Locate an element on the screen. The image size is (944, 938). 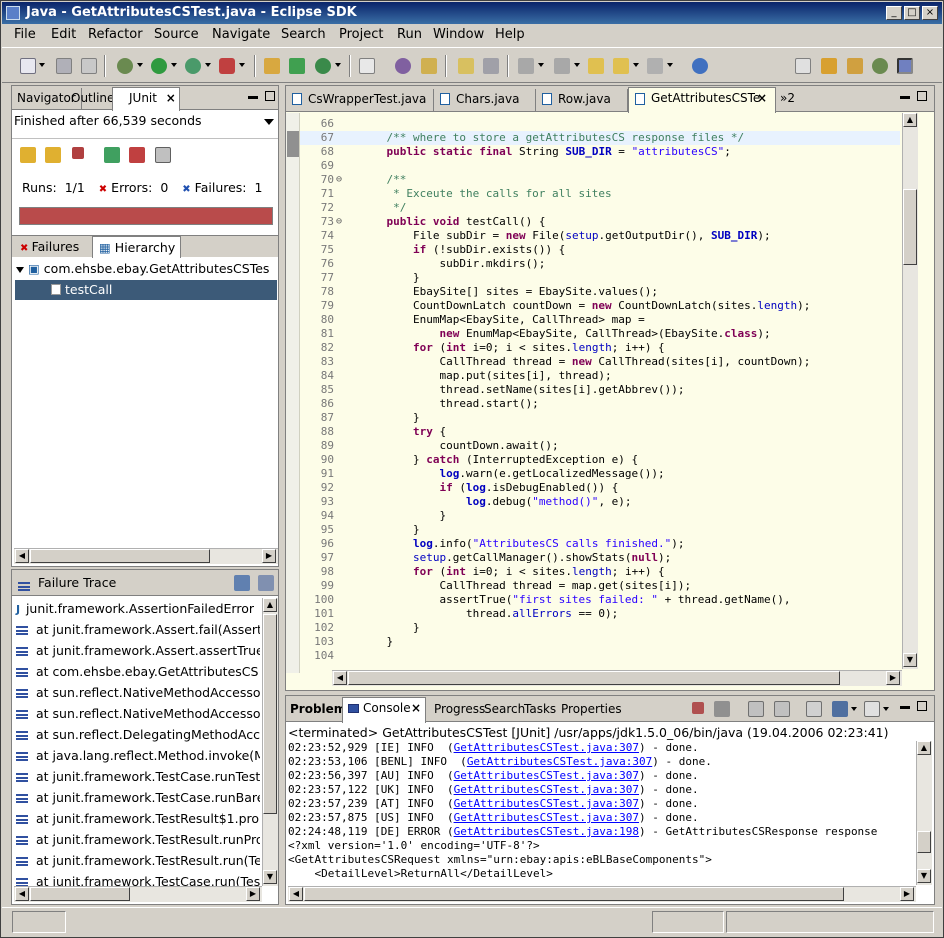
open-type-icon is located at coordinates (272, 66).